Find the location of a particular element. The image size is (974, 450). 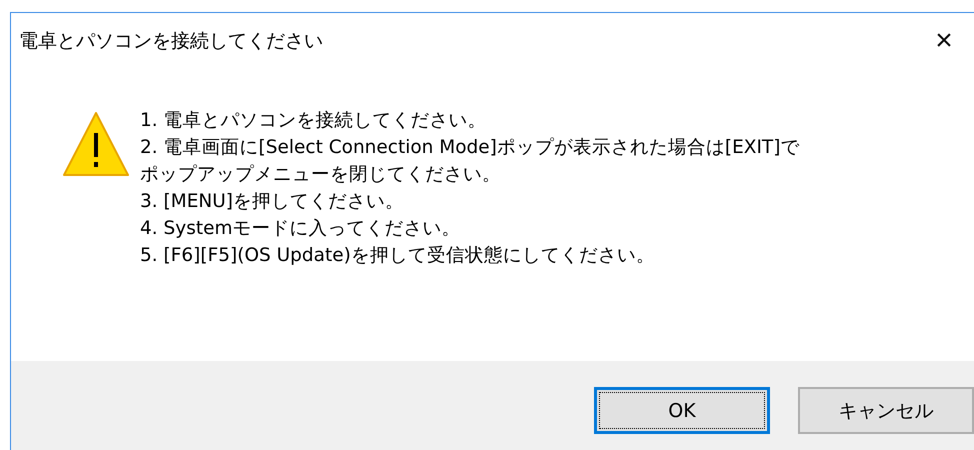

instruction-text: 2. 電卓画面に[Select Connection Mode]ポップが表示された場合は[EXIT]で ポップアップメニューを閉じてください。 is located at coordinates (470, 161).